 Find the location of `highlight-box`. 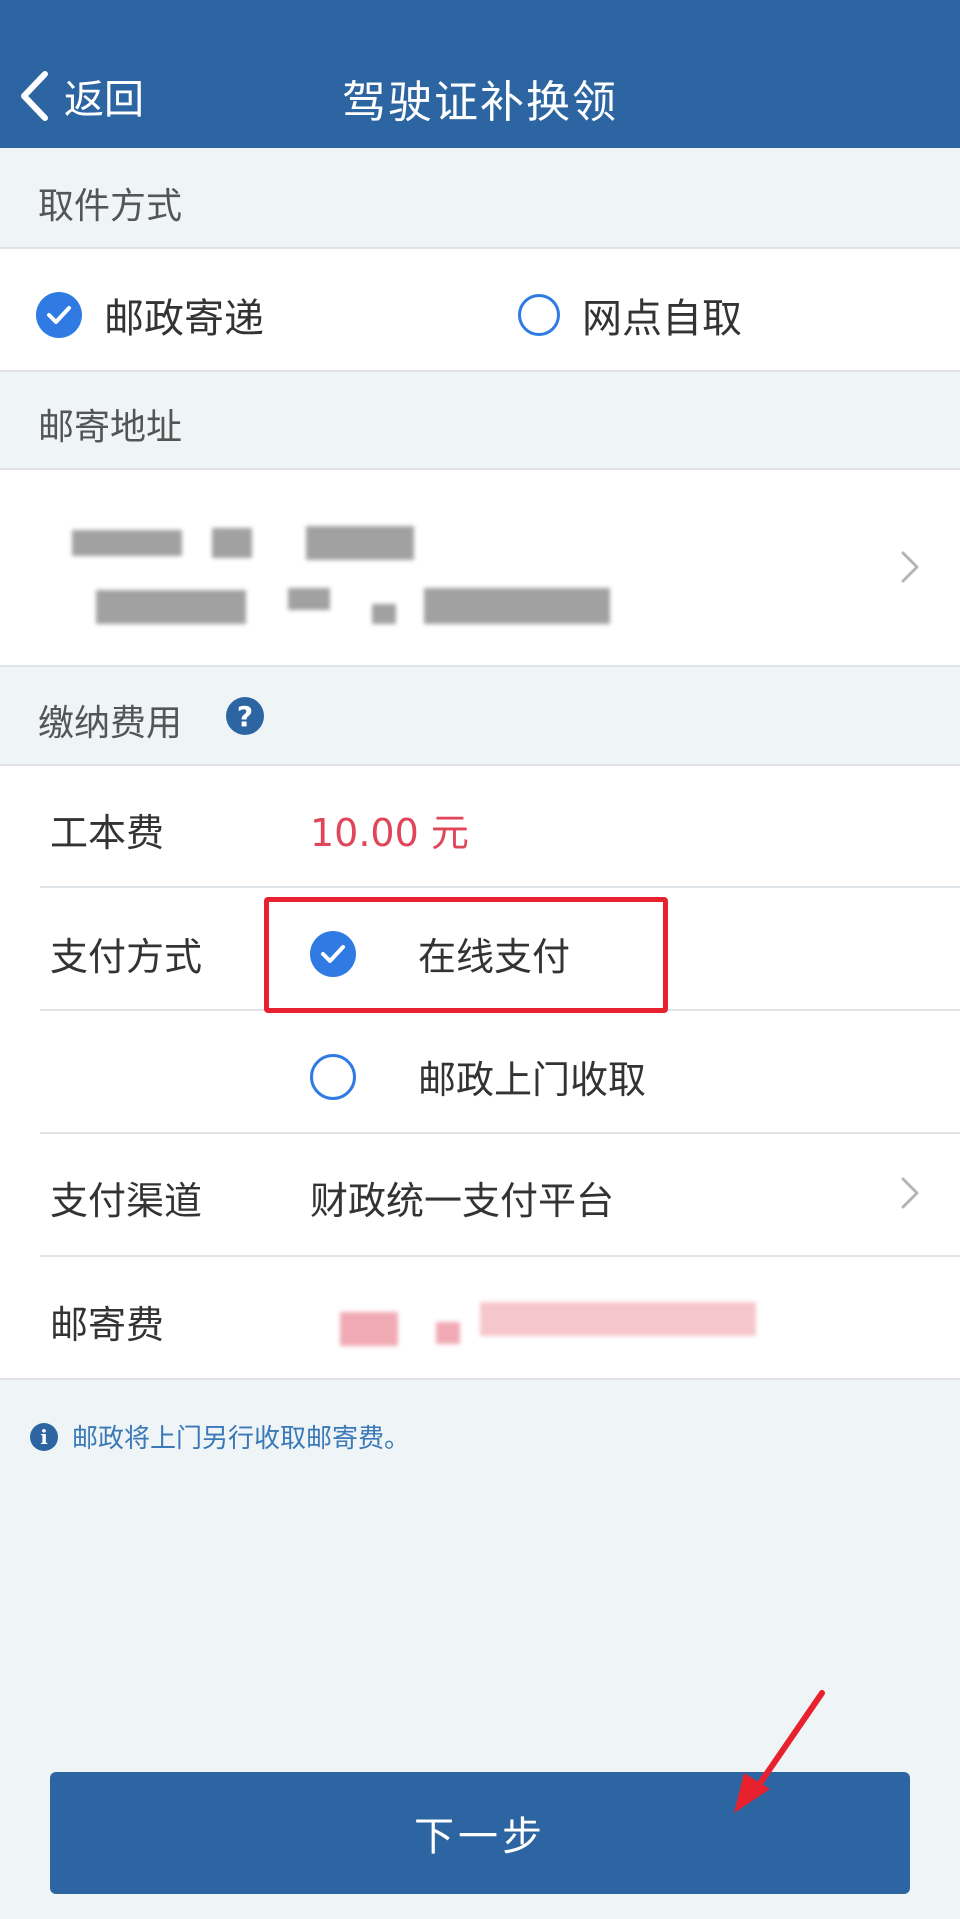

highlight-box is located at coordinates (466, 955).